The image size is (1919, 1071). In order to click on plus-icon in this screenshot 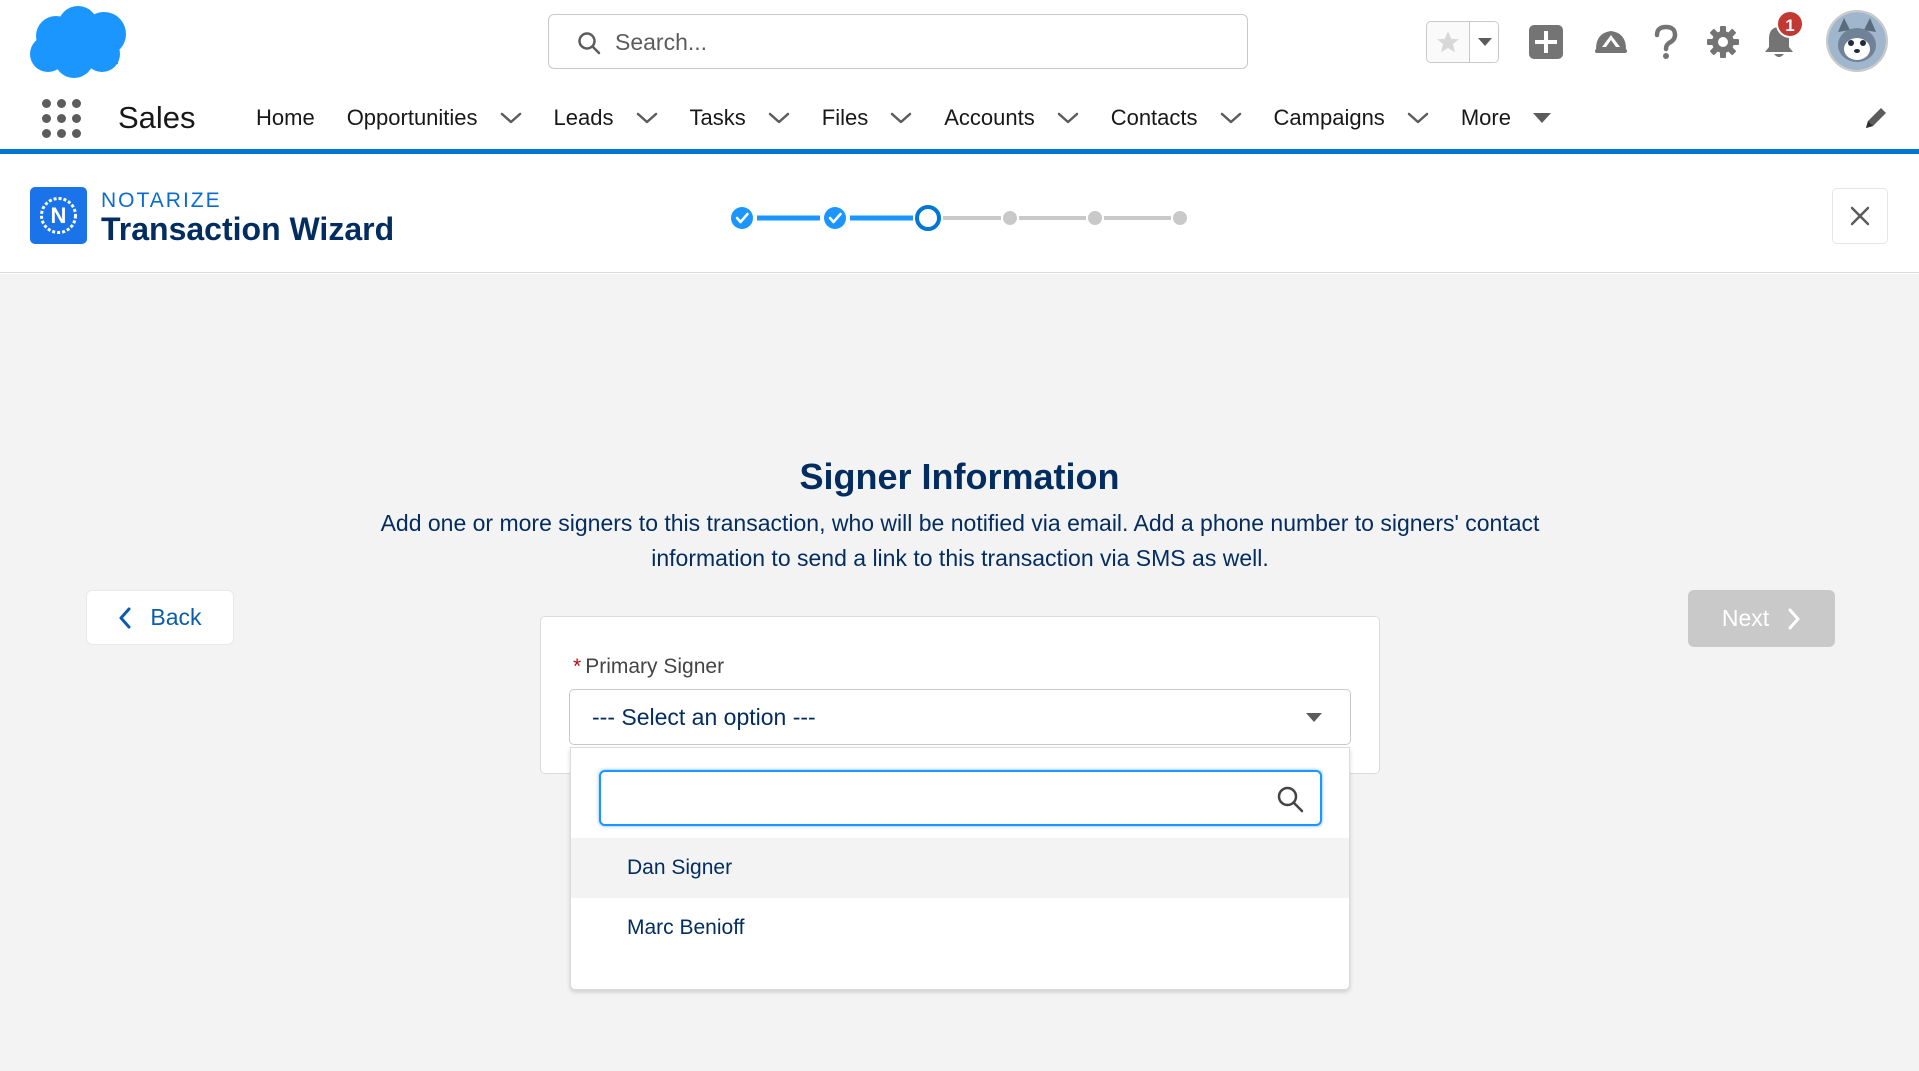, I will do `click(1546, 42)`.